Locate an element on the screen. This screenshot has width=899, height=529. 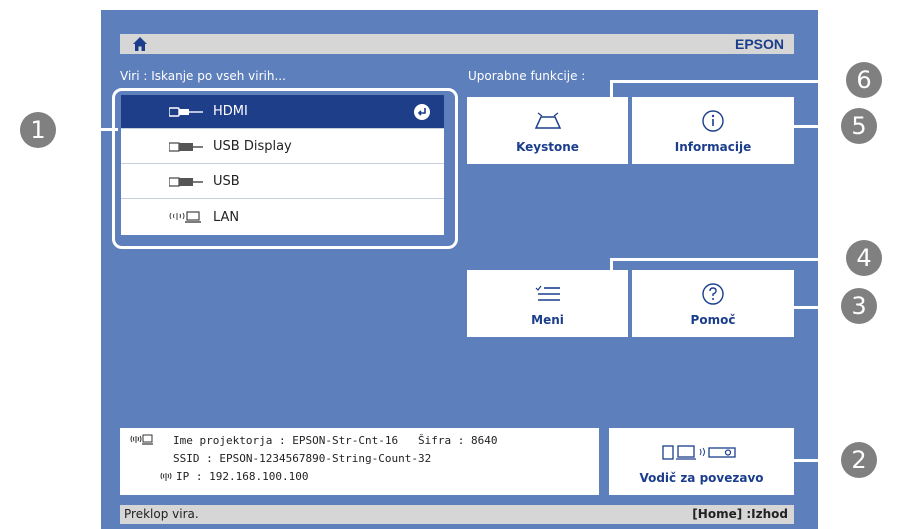
help-label: Pomoč is located at coordinates (713, 319).